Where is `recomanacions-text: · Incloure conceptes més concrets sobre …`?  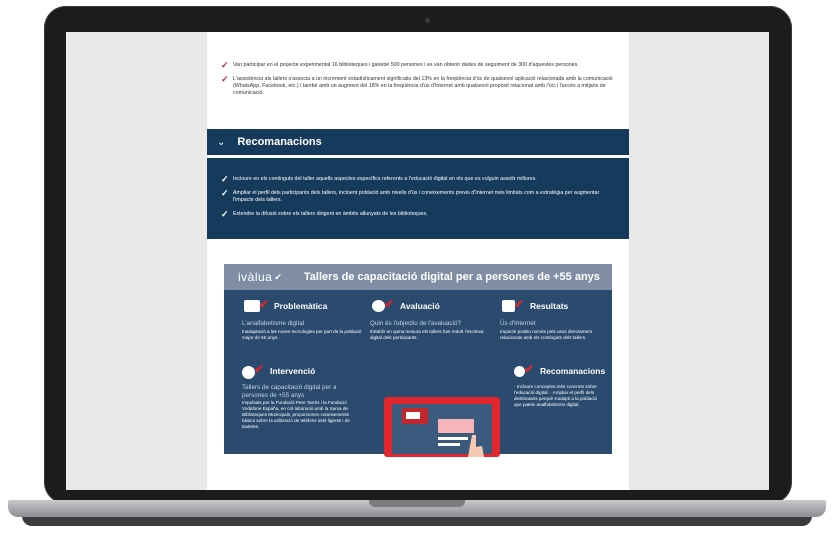 recomanacions-text: · Incloure conceptes més concrets sobre … is located at coordinates (556, 395).